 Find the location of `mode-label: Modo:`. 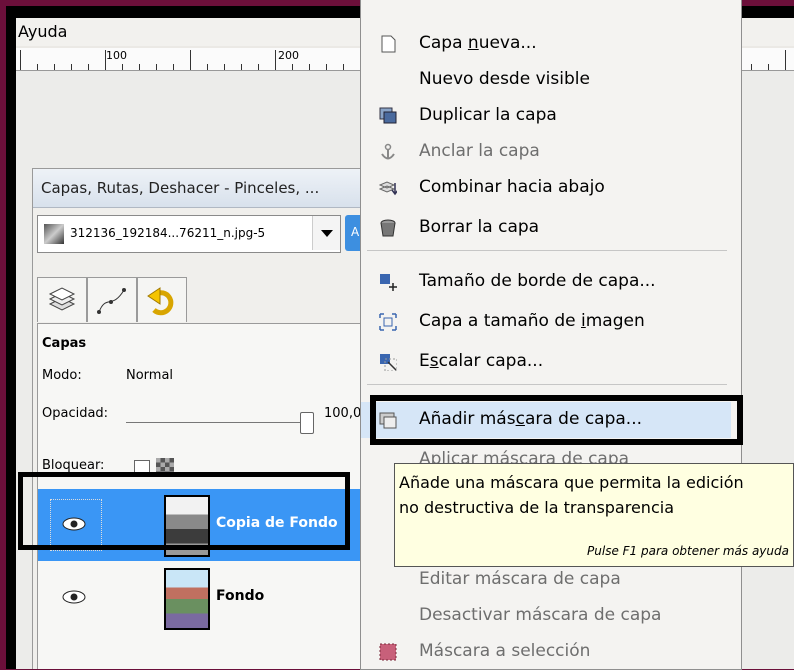

mode-label: Modo: is located at coordinates (62, 375).